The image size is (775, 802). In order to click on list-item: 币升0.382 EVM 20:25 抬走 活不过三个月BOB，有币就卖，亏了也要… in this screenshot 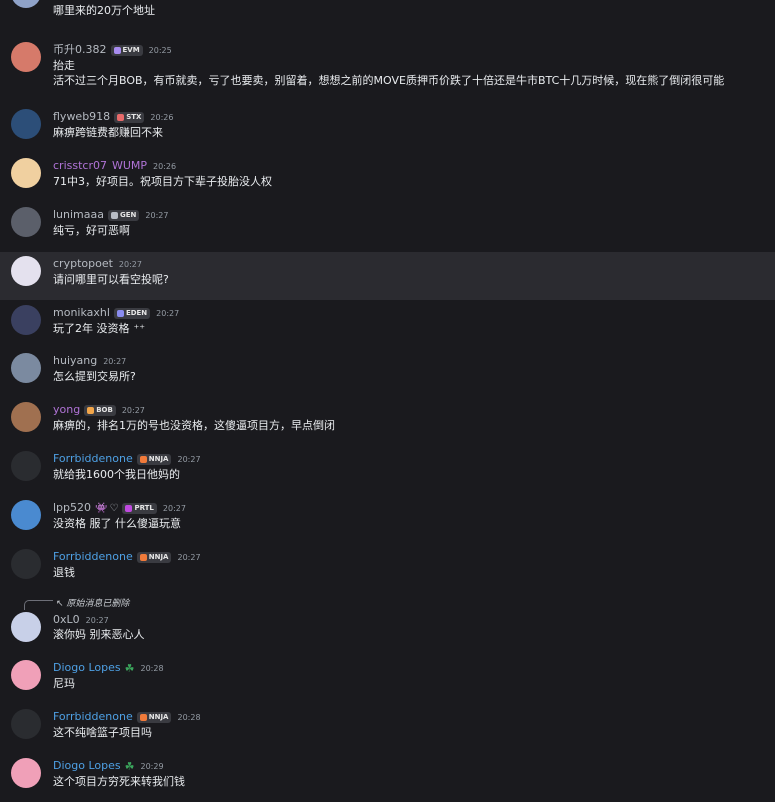, I will do `click(387, 68)`.